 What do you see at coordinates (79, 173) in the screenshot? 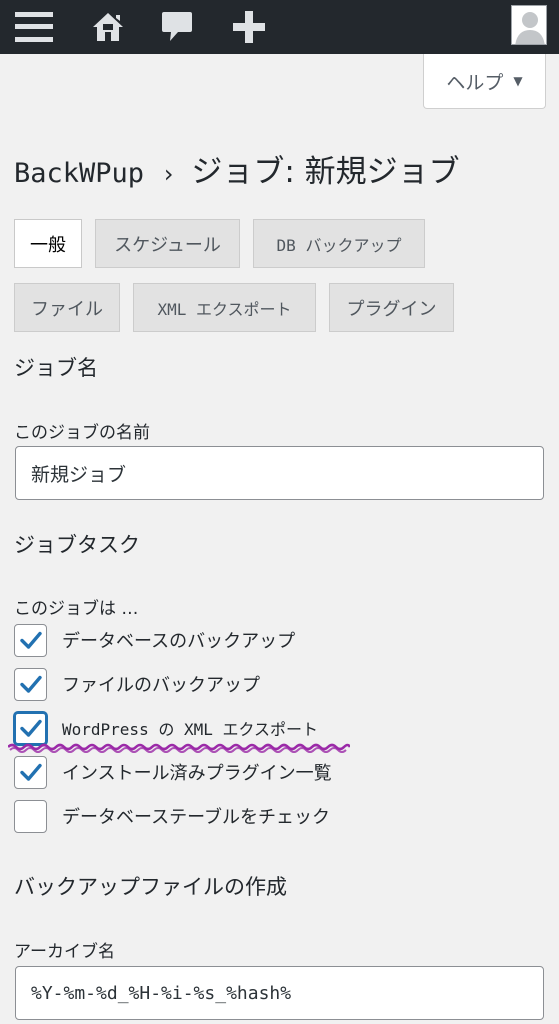
I see `page-title-plugin: BackWPup` at bounding box center [79, 173].